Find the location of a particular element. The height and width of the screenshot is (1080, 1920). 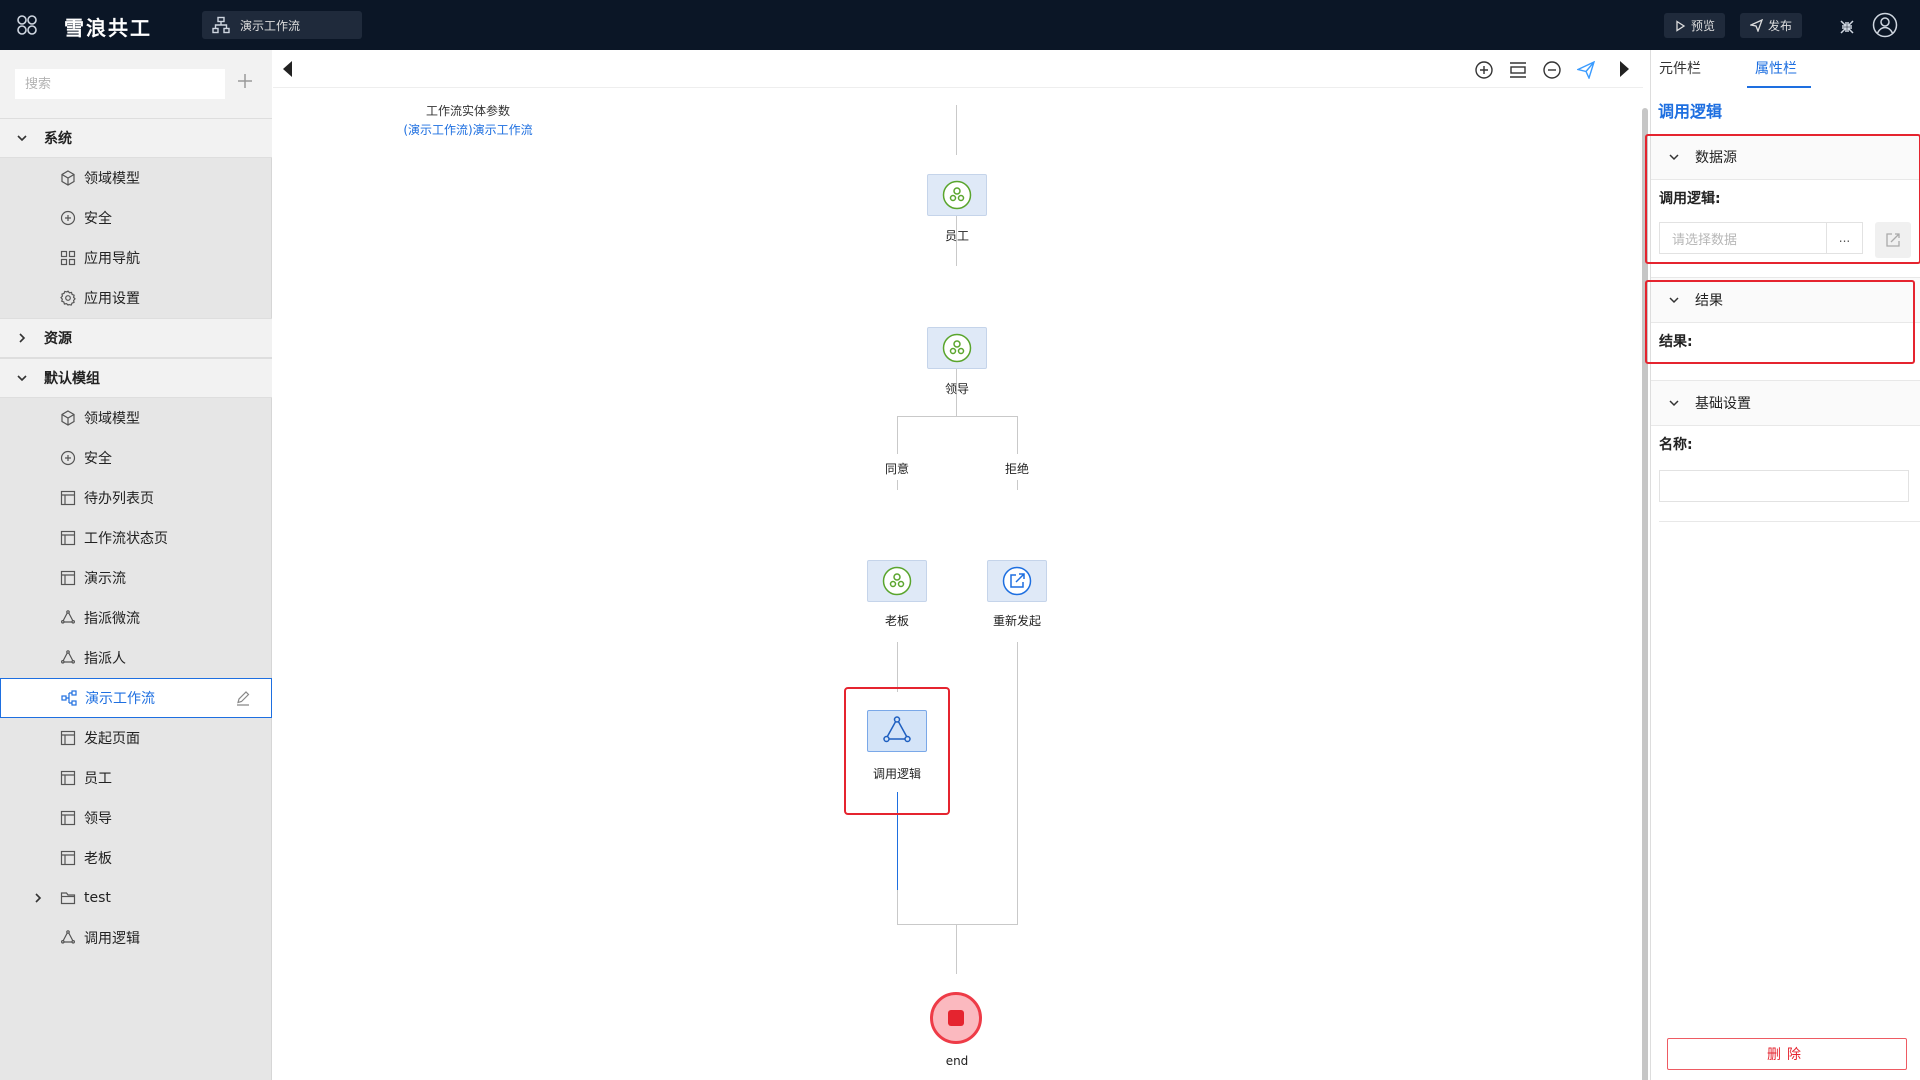

search-input is located at coordinates (120, 84).